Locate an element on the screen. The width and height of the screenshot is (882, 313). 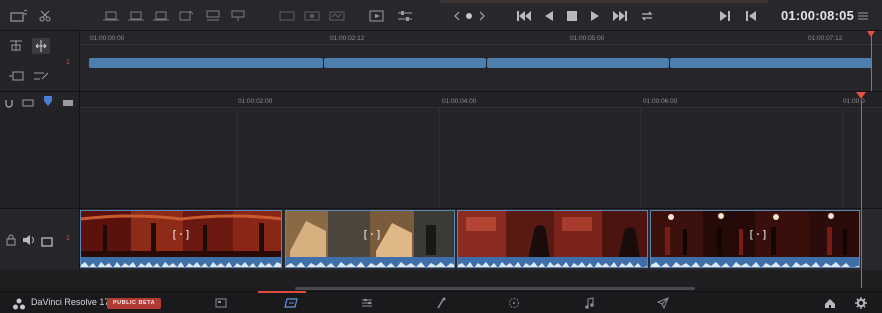
video-track-number: 1 is located at coordinates (68, 238).